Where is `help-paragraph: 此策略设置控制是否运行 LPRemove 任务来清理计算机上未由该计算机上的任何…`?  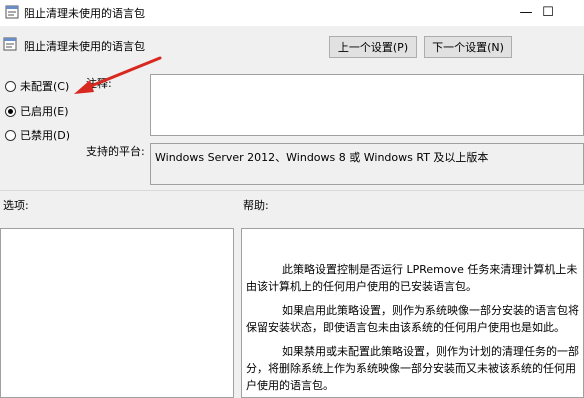
help-paragraph: 此策略设置控制是否运行 LPRemove 任务来清理计算机上未由该计算机上的任何… is located at coordinates (412, 278).